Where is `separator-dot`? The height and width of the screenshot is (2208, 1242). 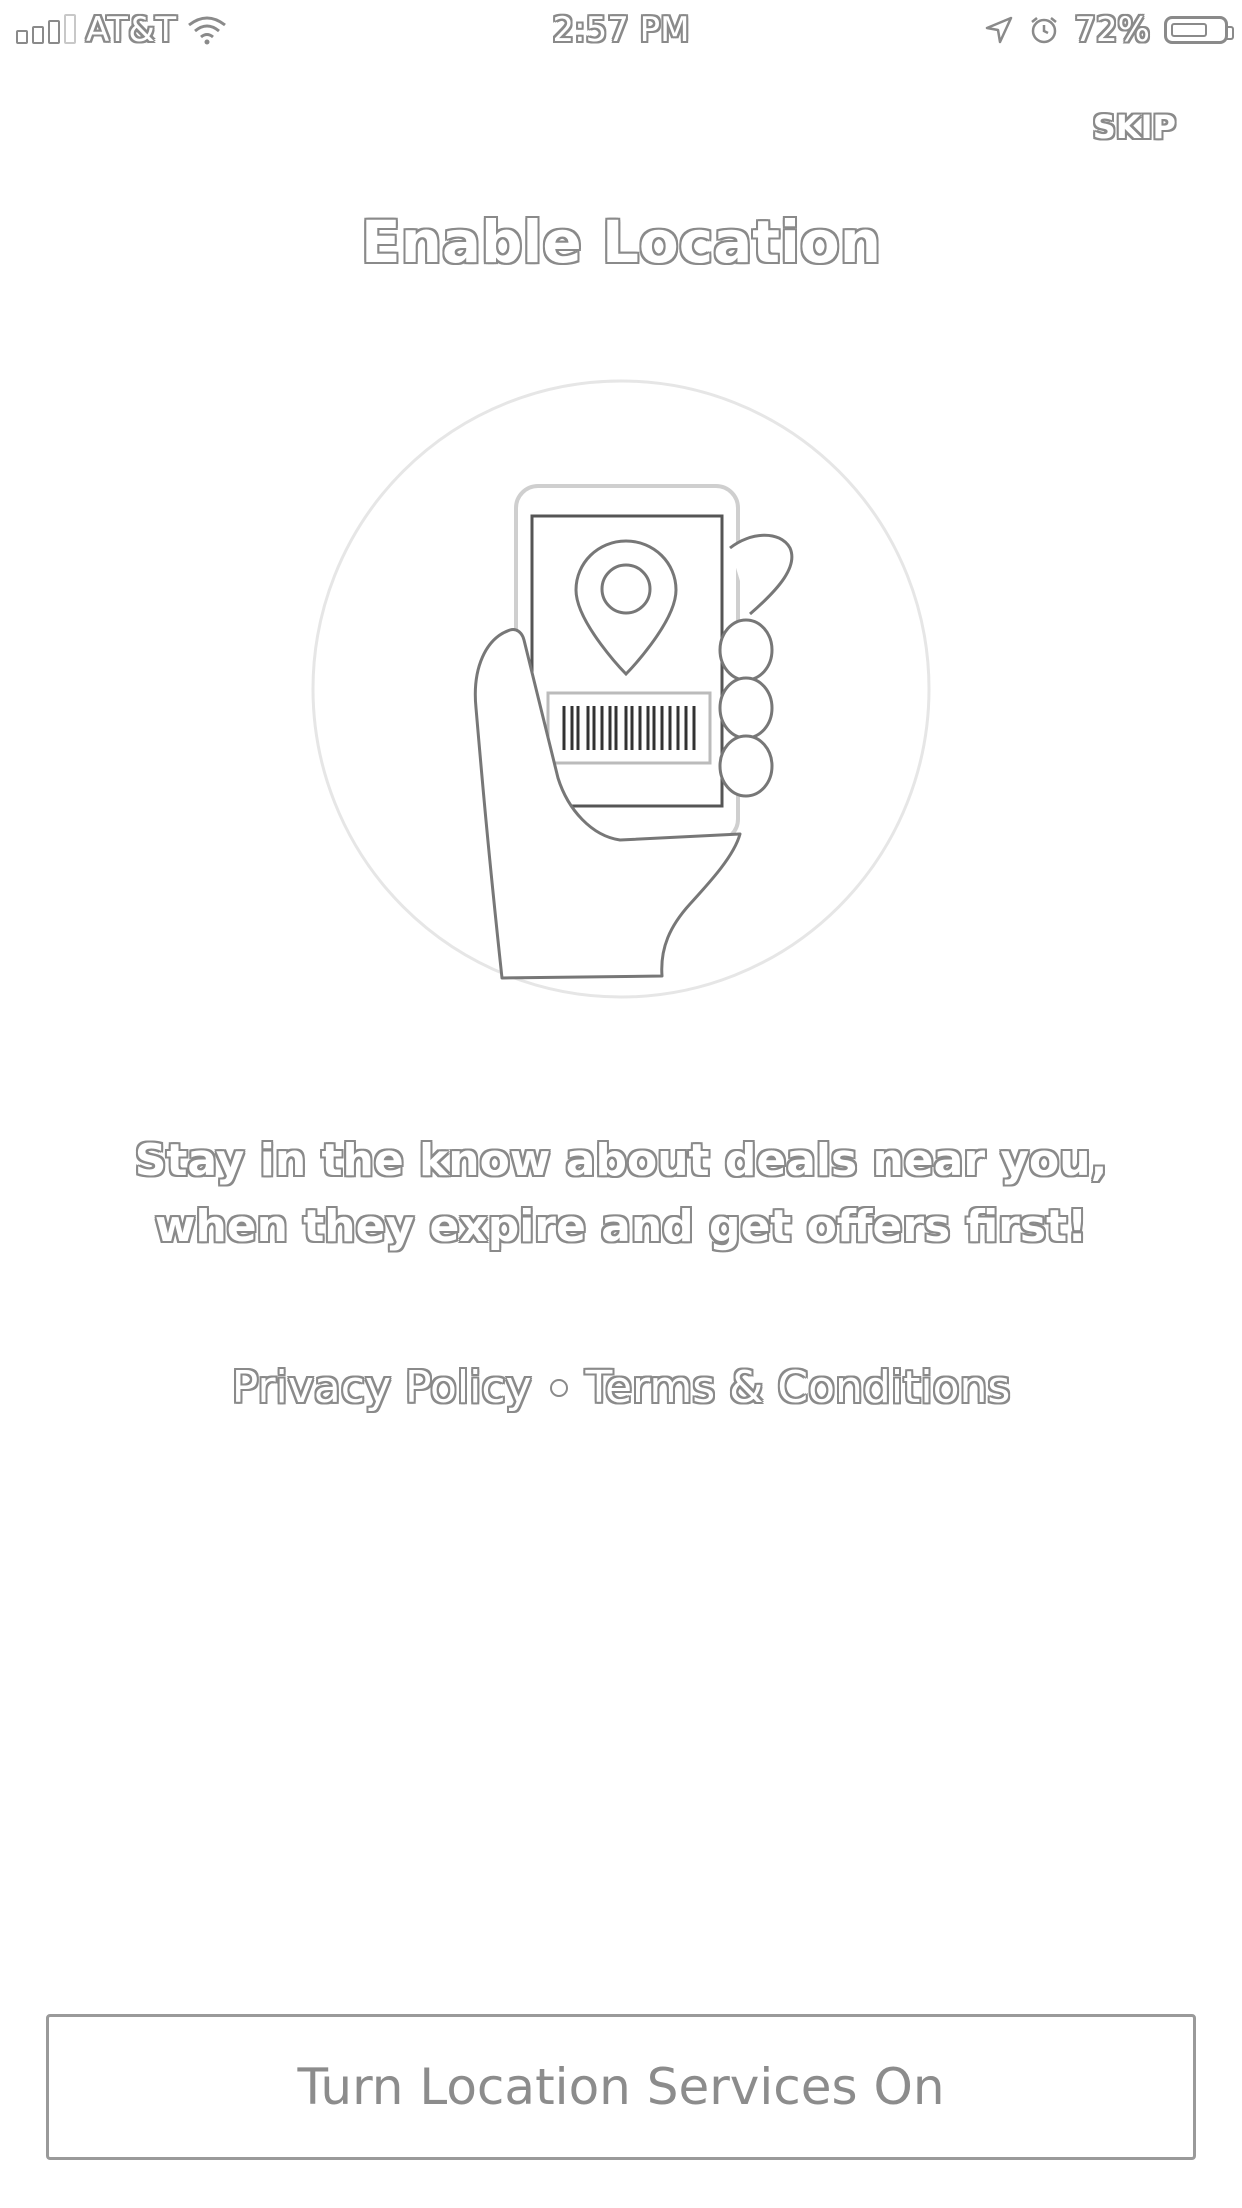
separator-dot is located at coordinates (558, 1387).